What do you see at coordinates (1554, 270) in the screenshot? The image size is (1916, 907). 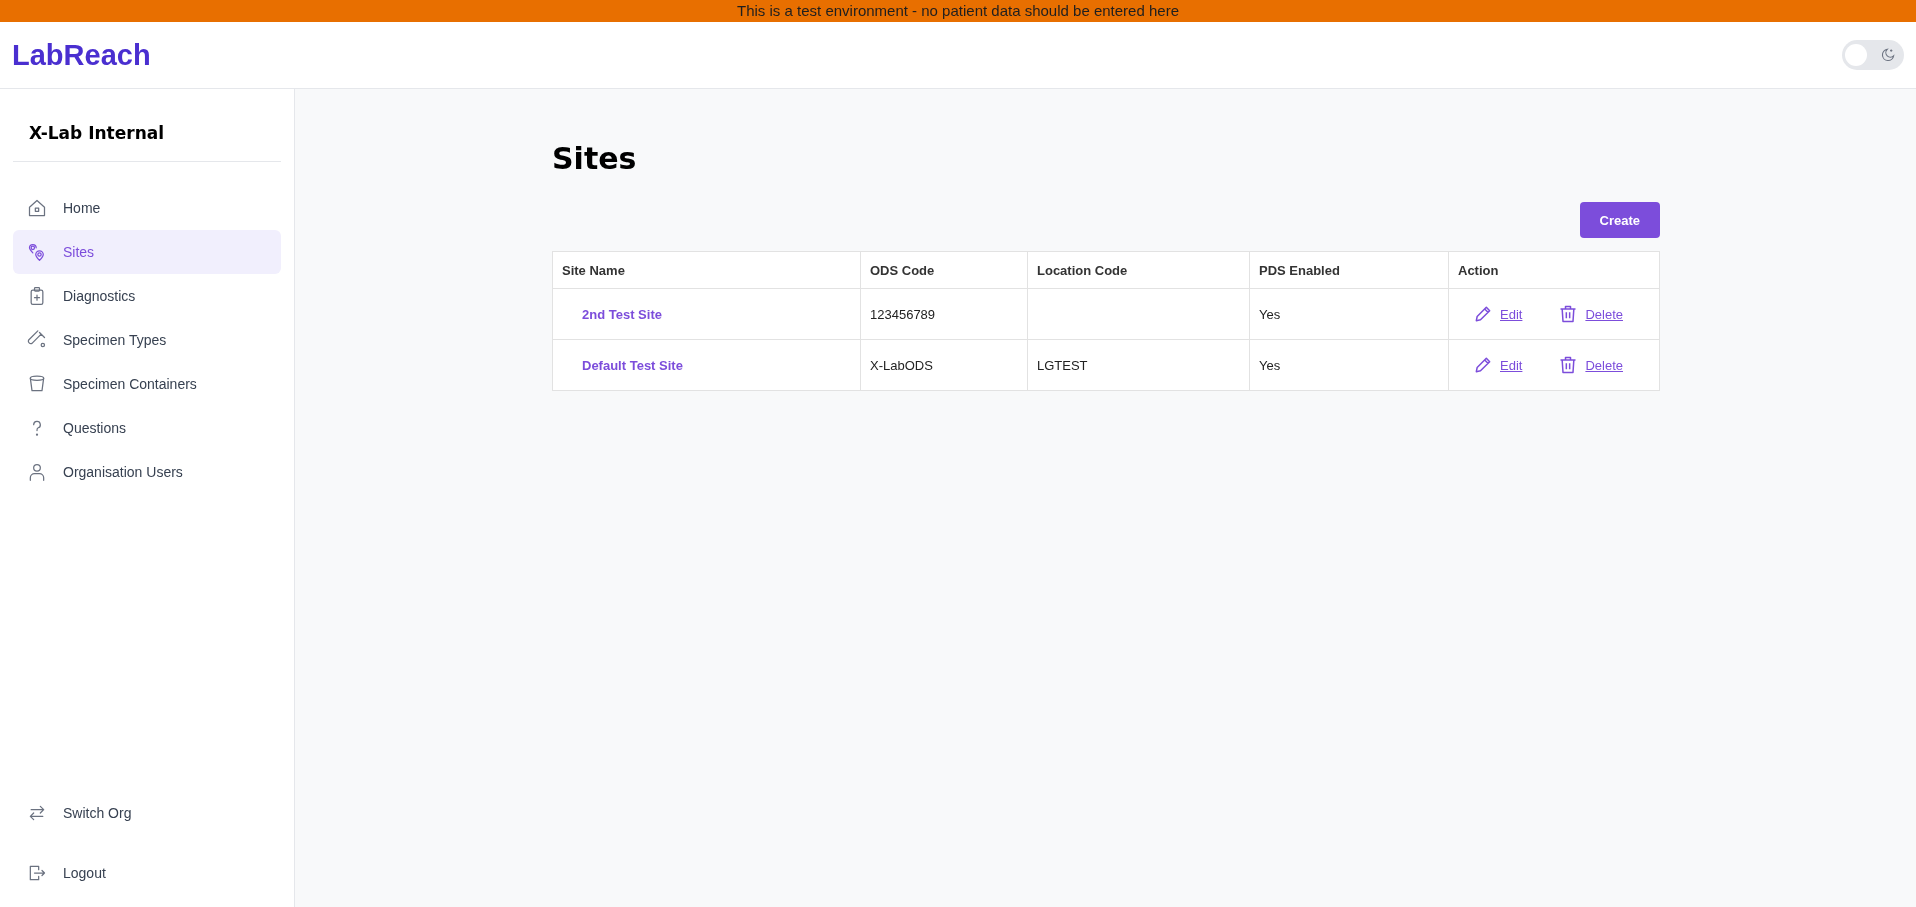 I see `column-header: Action` at bounding box center [1554, 270].